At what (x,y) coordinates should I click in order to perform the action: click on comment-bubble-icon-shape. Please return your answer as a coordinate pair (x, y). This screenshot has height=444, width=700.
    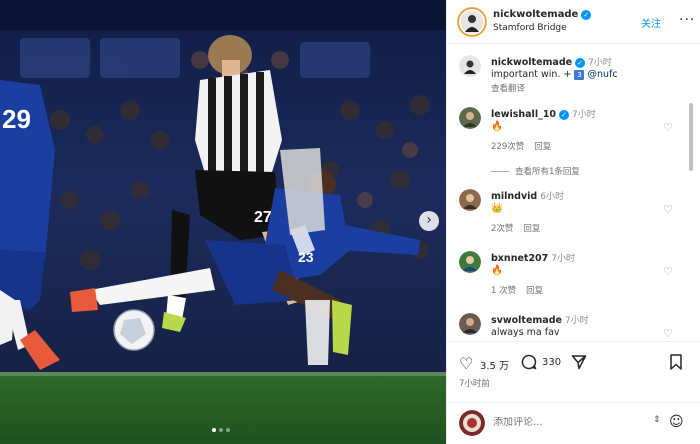
    Looking at the image, I should click on (529, 362).